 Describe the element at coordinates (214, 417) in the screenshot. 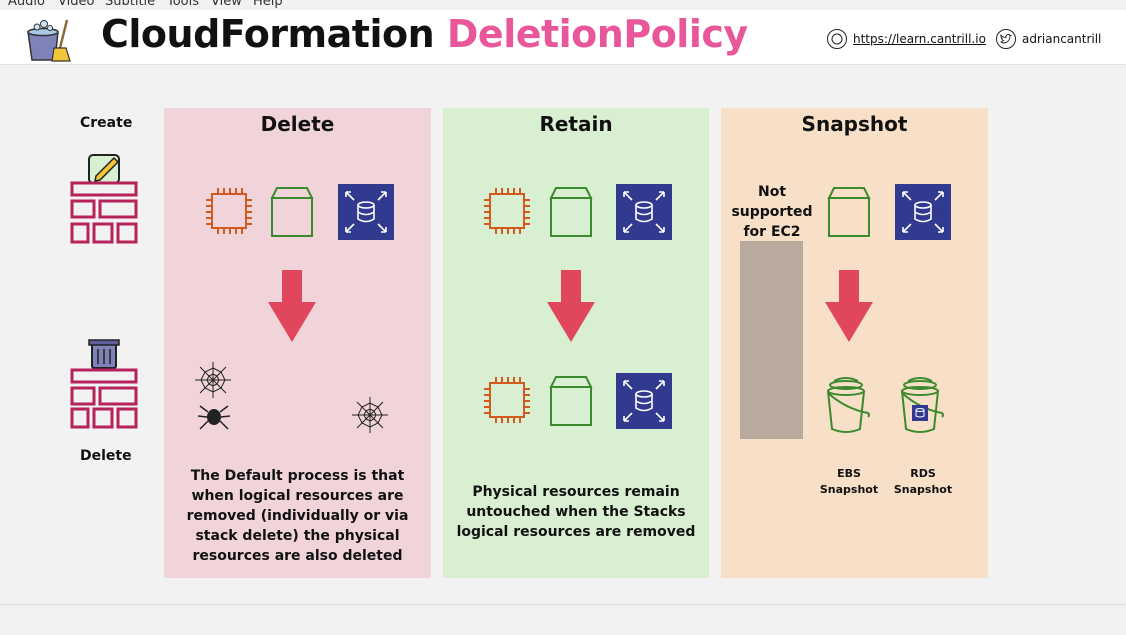

I see `spider-icon` at that location.